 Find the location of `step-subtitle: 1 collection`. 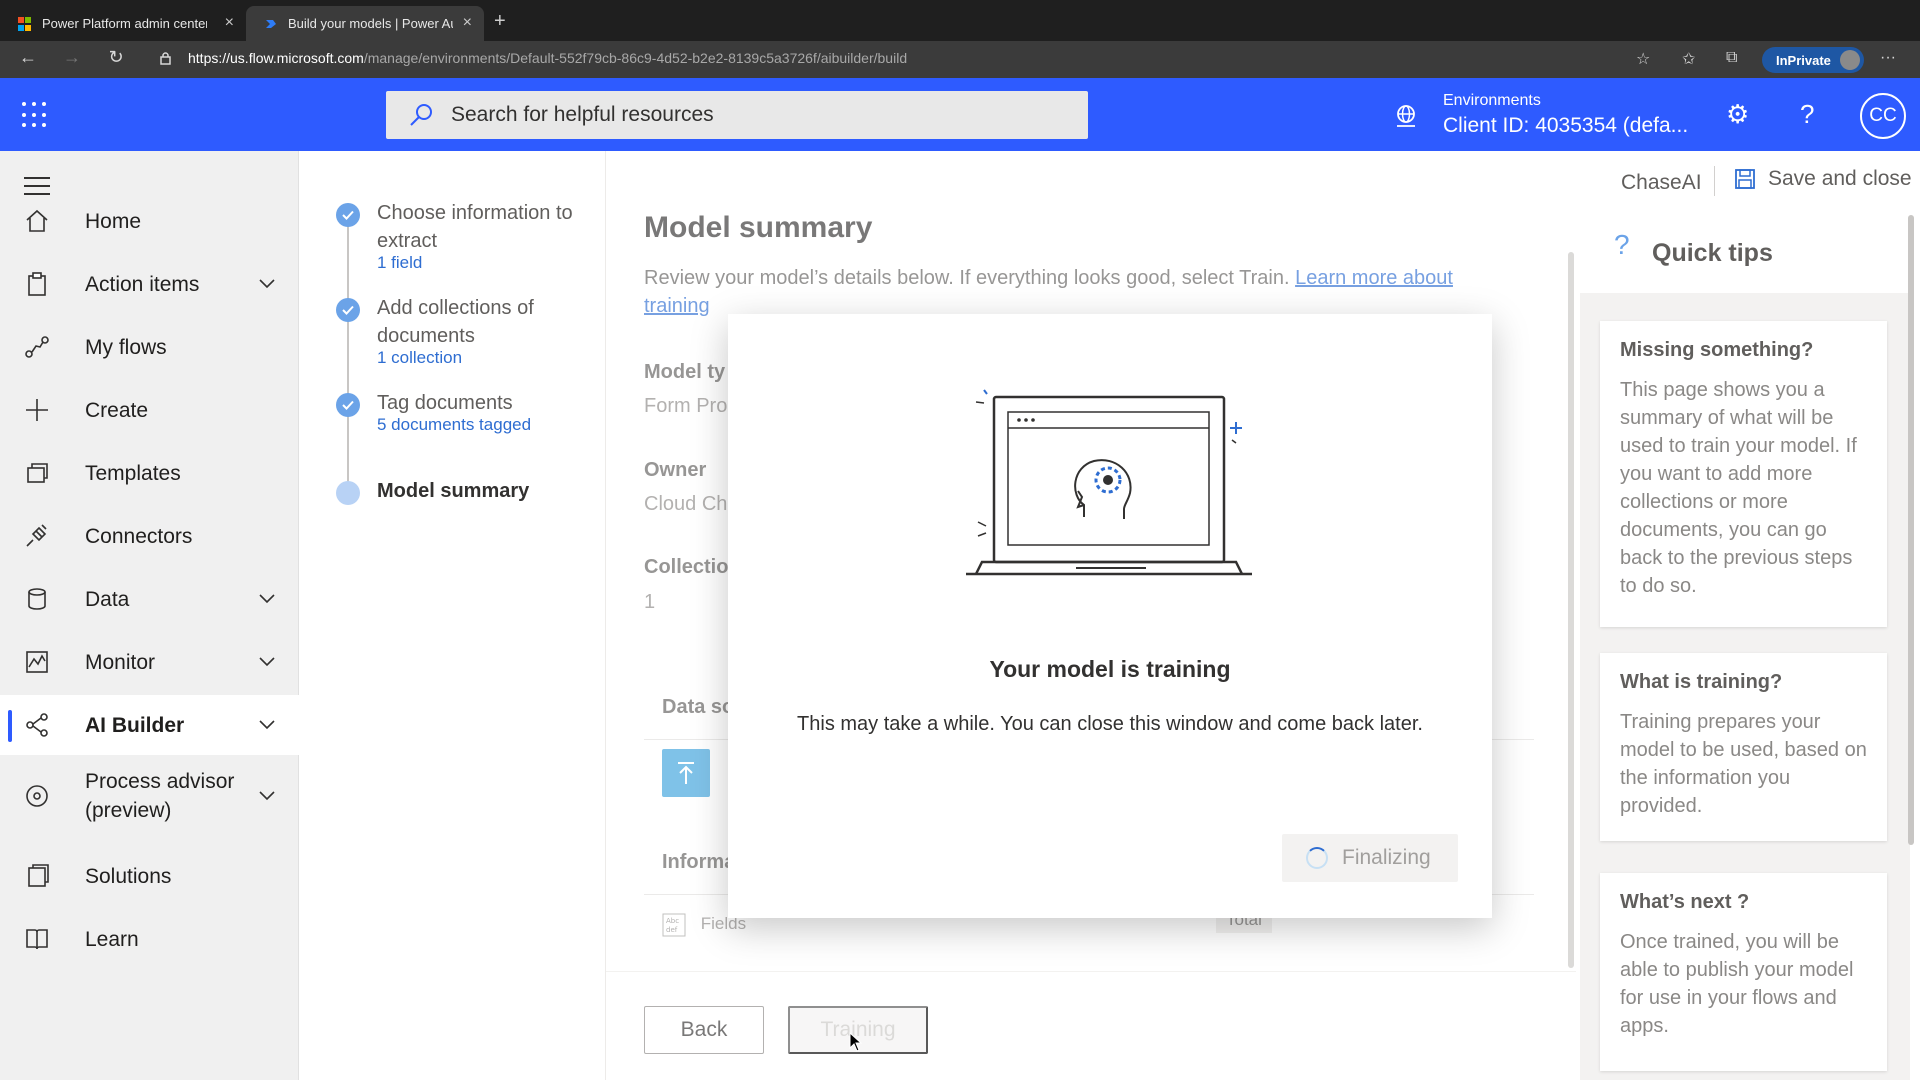

step-subtitle: 1 collection is located at coordinates (419, 358).